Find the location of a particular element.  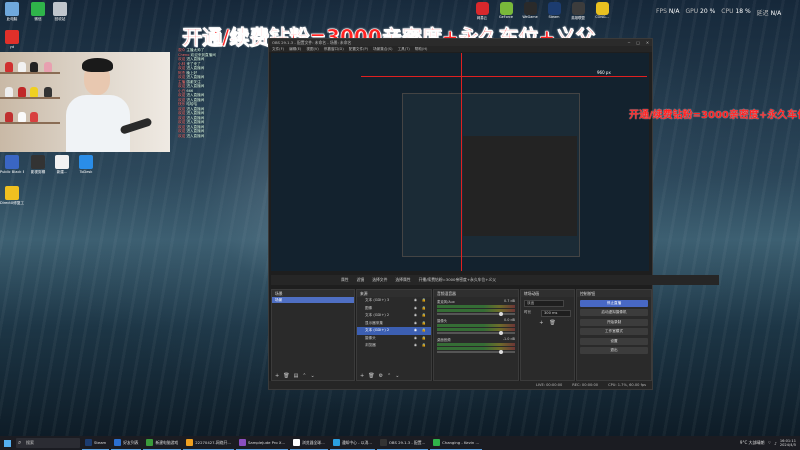

menu-item: 帮助(H) is located at coordinates (421, 49).